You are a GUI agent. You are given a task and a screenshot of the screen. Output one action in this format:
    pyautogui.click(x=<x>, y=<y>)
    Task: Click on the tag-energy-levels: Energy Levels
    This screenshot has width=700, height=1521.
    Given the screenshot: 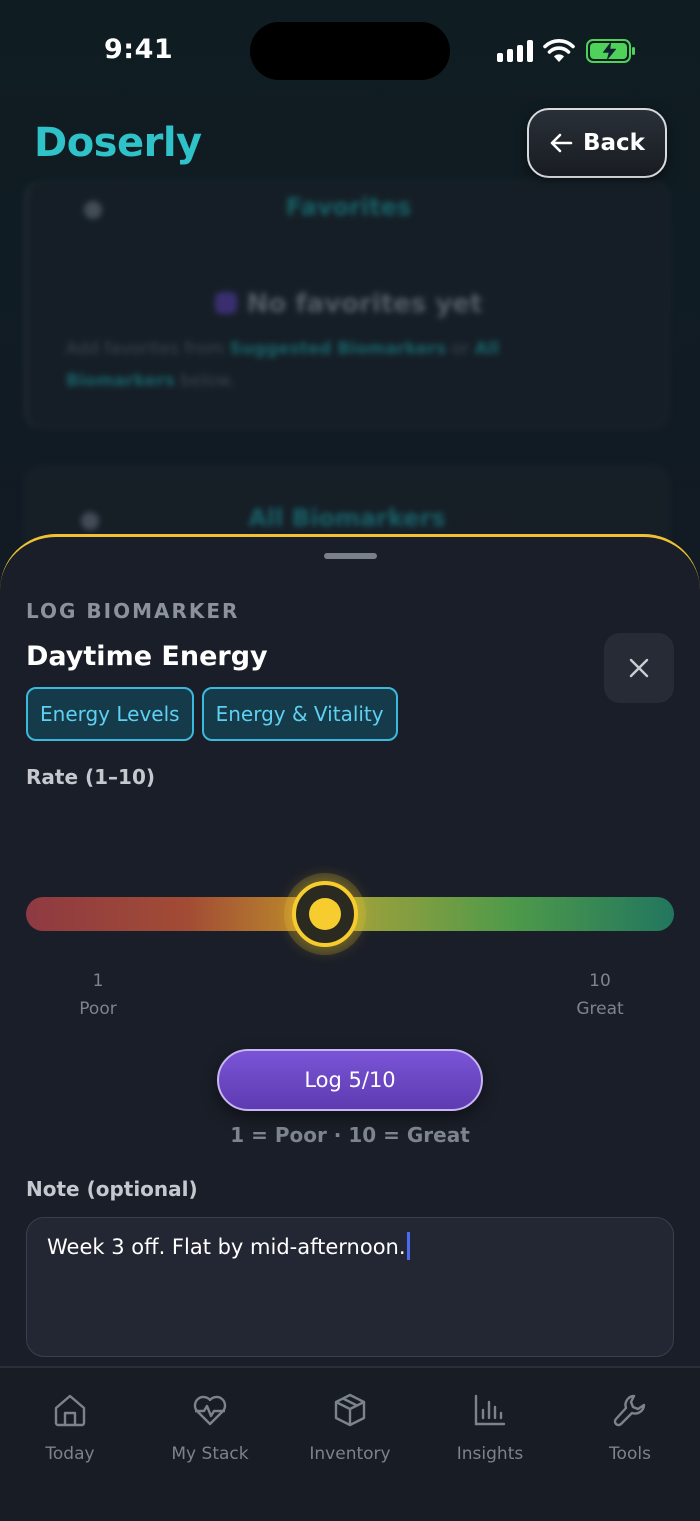 What is the action you would take?
    pyautogui.click(x=110, y=714)
    